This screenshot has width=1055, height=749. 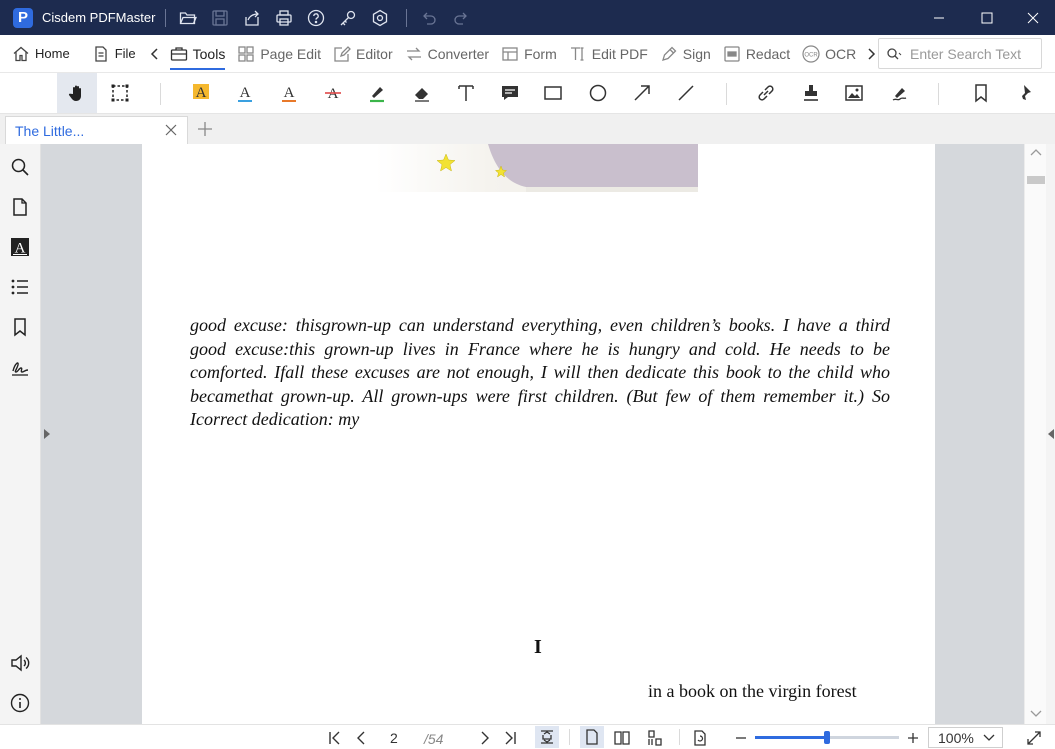 I want to click on zoom-in-button, so click(x=913, y=738).